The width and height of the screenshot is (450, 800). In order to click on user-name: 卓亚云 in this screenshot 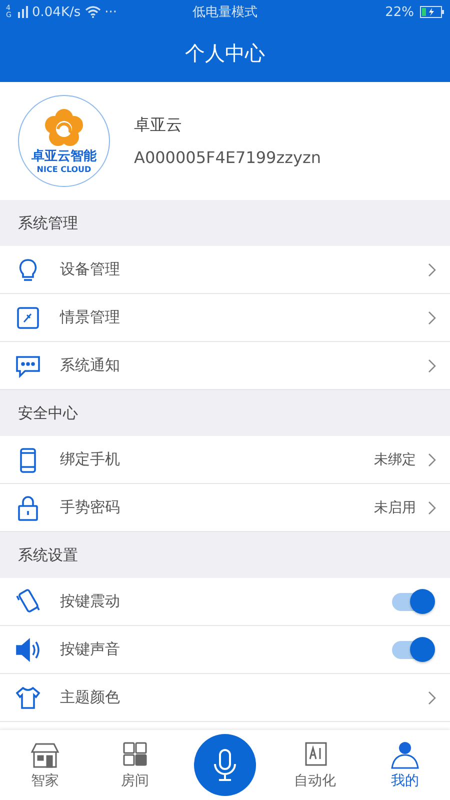, I will do `click(158, 125)`.